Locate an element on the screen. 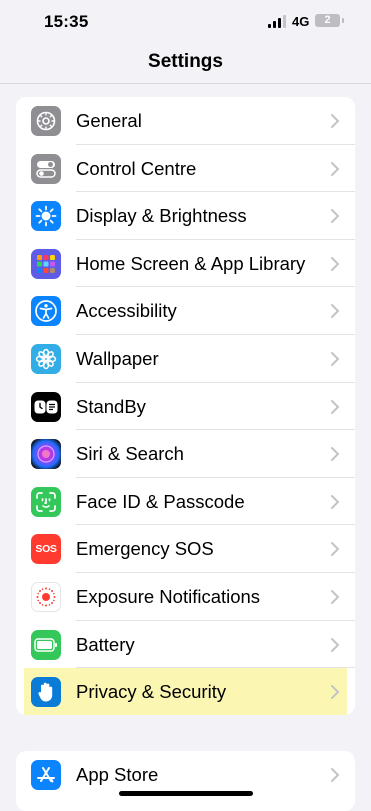 The image size is (371, 811). settings-row-label: Face ID & Passcode is located at coordinates (160, 501).